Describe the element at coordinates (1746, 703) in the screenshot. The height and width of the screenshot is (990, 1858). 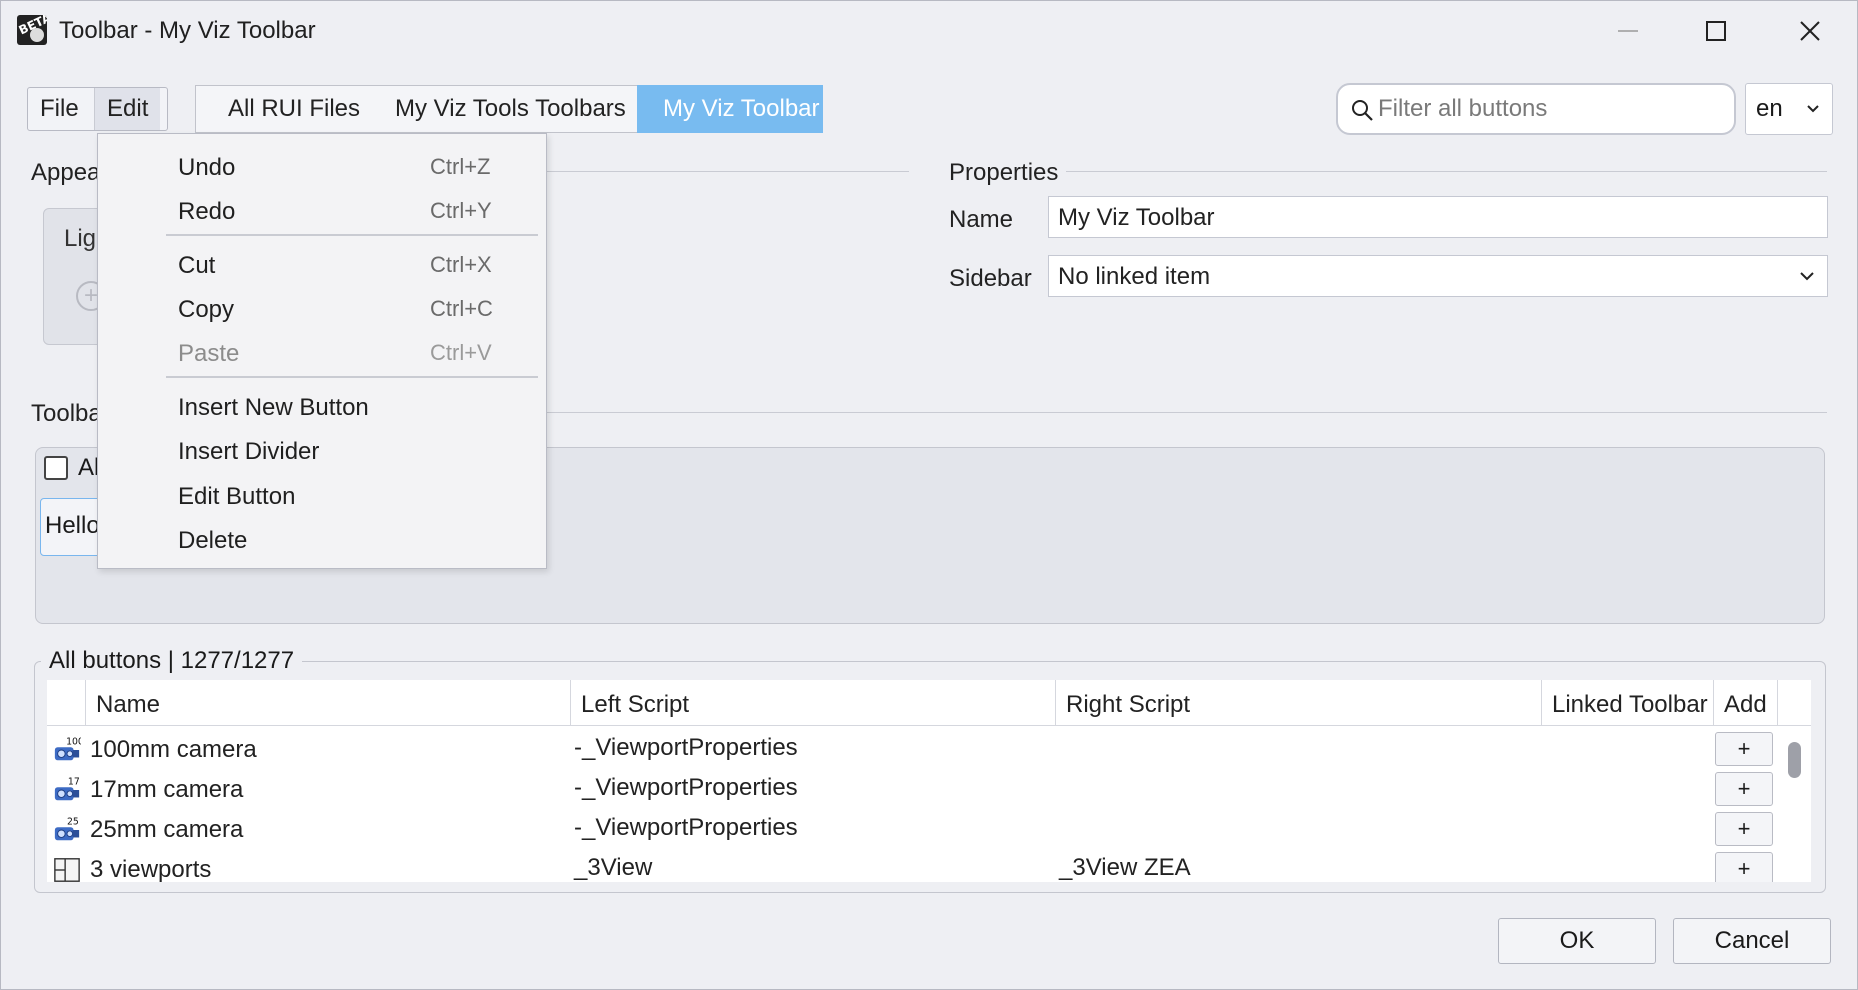
I see `column-header-add: Add` at that location.